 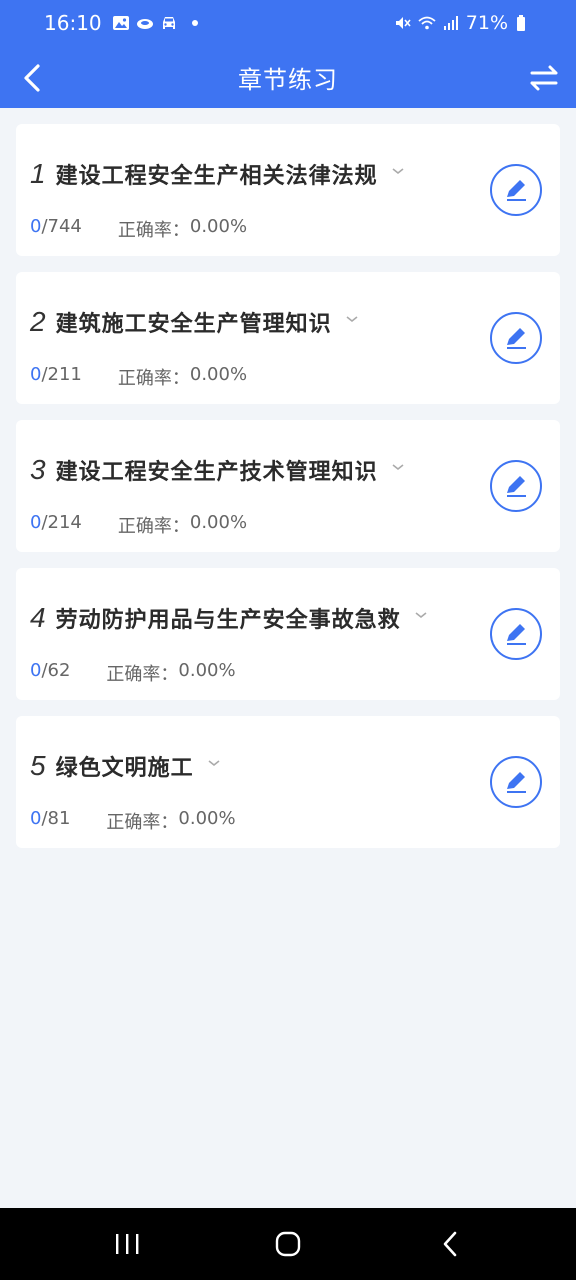 I want to click on status-bar: 16:10 71%, so click(x=288, y=23).